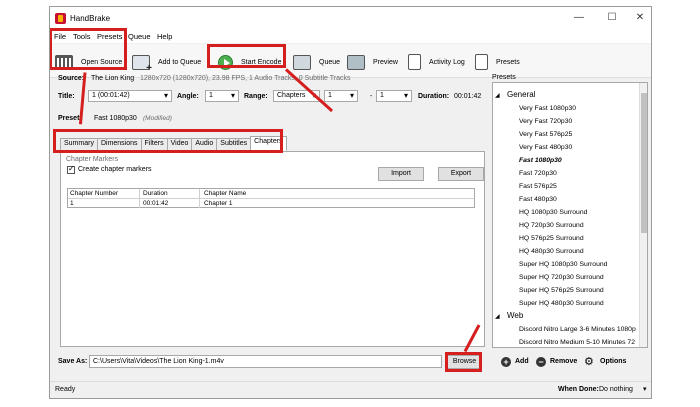 This screenshot has height=407, width=700. What do you see at coordinates (461, 174) in the screenshot?
I see `export-button: Export` at bounding box center [461, 174].